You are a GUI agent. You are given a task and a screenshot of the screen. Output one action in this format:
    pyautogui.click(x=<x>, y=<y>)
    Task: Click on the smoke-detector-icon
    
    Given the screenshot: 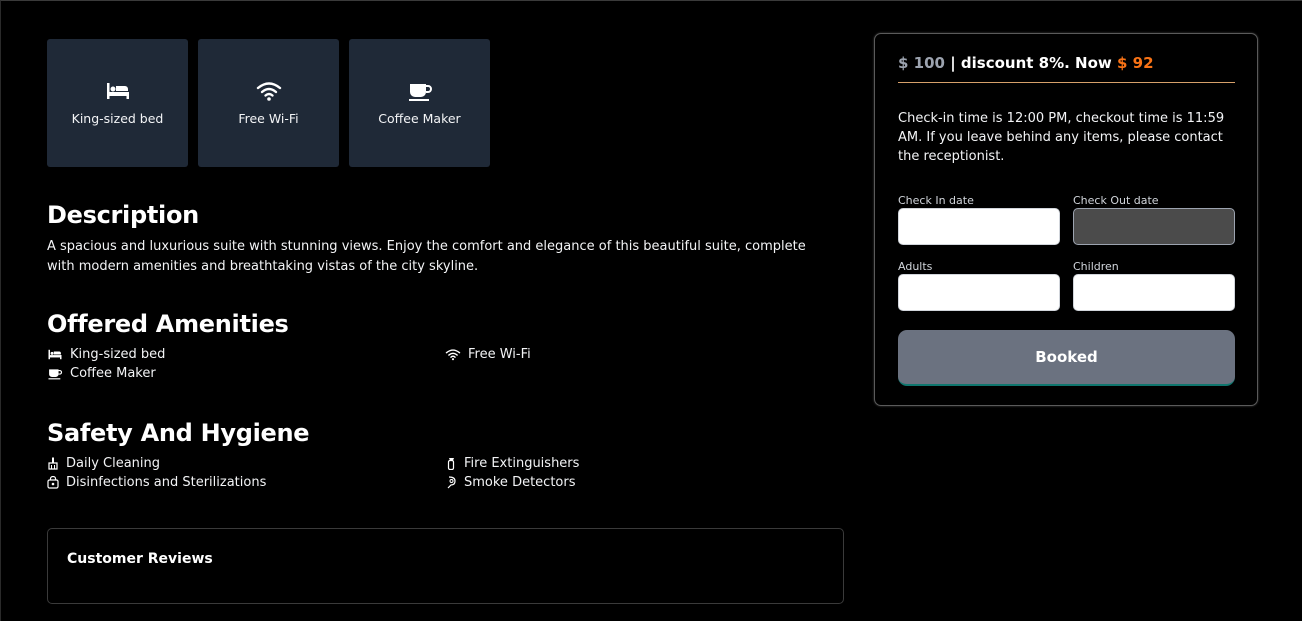 What is the action you would take?
    pyautogui.click(x=451, y=482)
    